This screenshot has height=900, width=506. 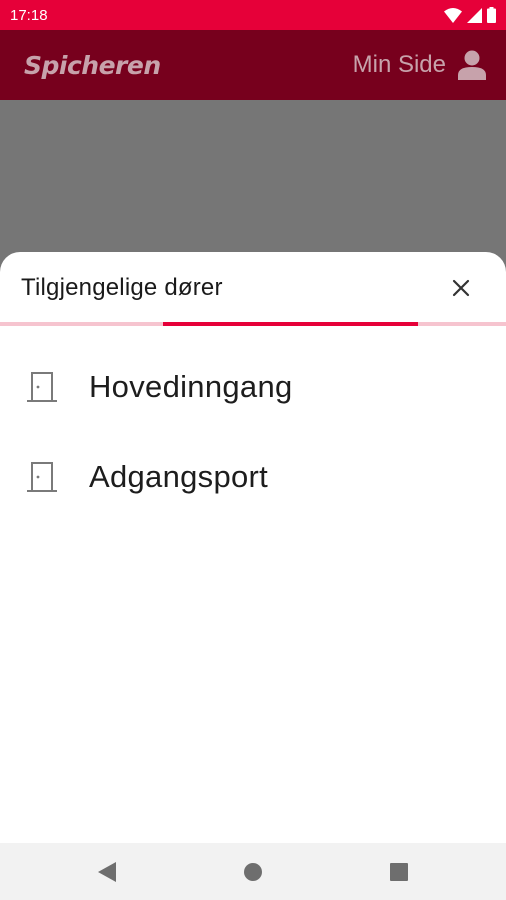 I want to click on status-time: 17:18, so click(x=29, y=15).